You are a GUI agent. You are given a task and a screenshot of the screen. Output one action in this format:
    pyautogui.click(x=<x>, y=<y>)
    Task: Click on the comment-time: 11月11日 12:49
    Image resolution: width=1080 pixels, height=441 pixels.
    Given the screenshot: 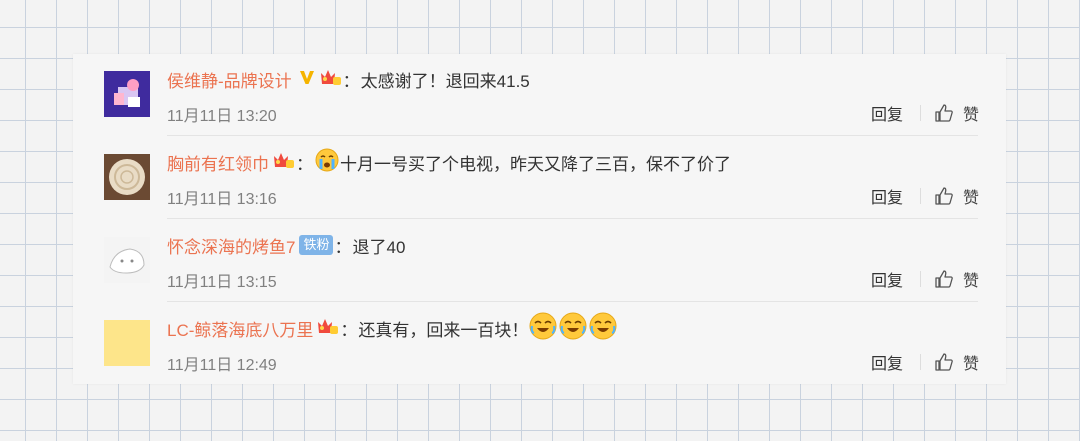 What is the action you would take?
    pyautogui.click(x=222, y=365)
    